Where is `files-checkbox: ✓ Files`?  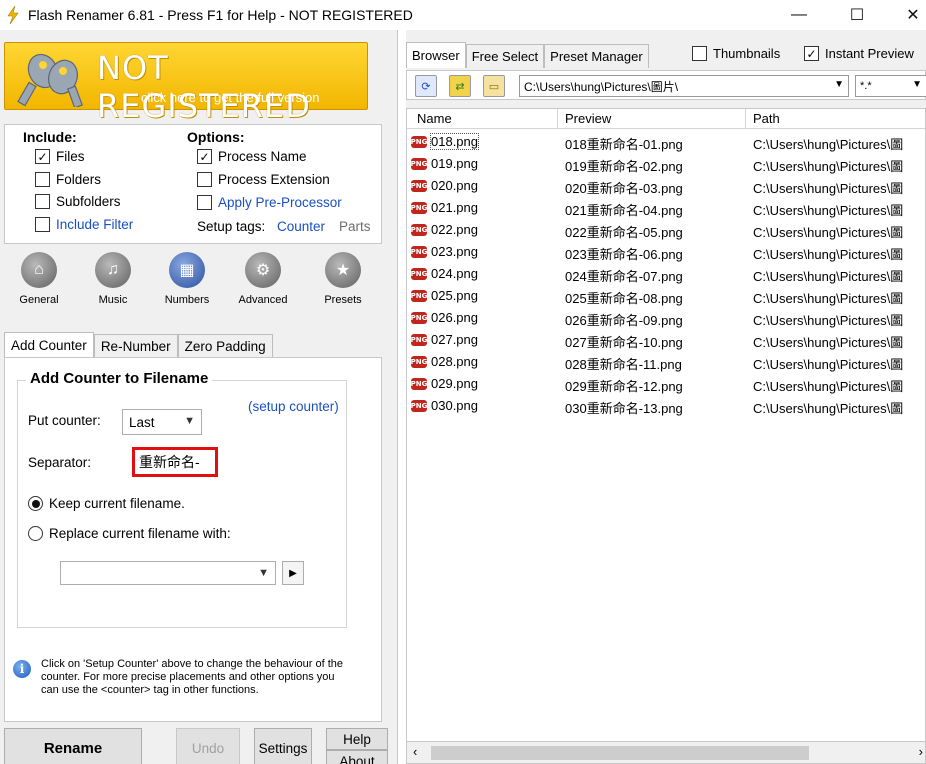 files-checkbox: ✓ Files is located at coordinates (60, 156).